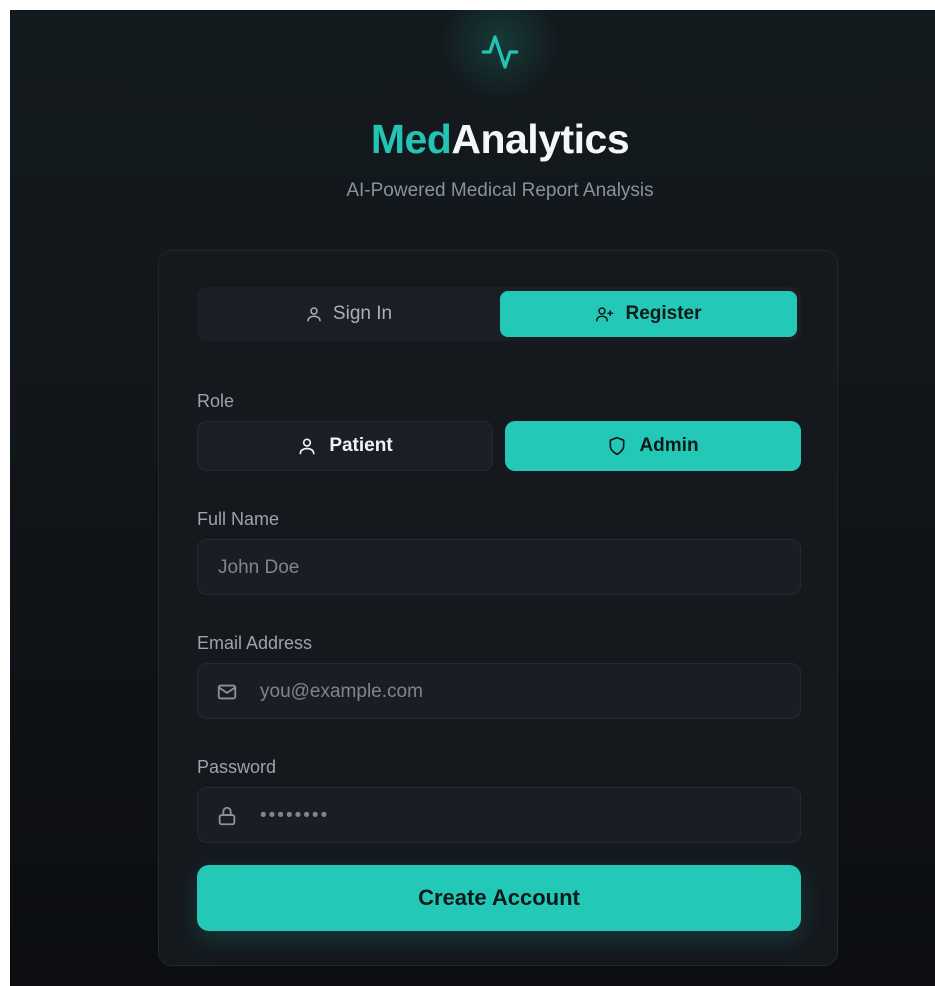  Describe the element at coordinates (227, 692) in the screenshot. I see `mail-icon` at that location.